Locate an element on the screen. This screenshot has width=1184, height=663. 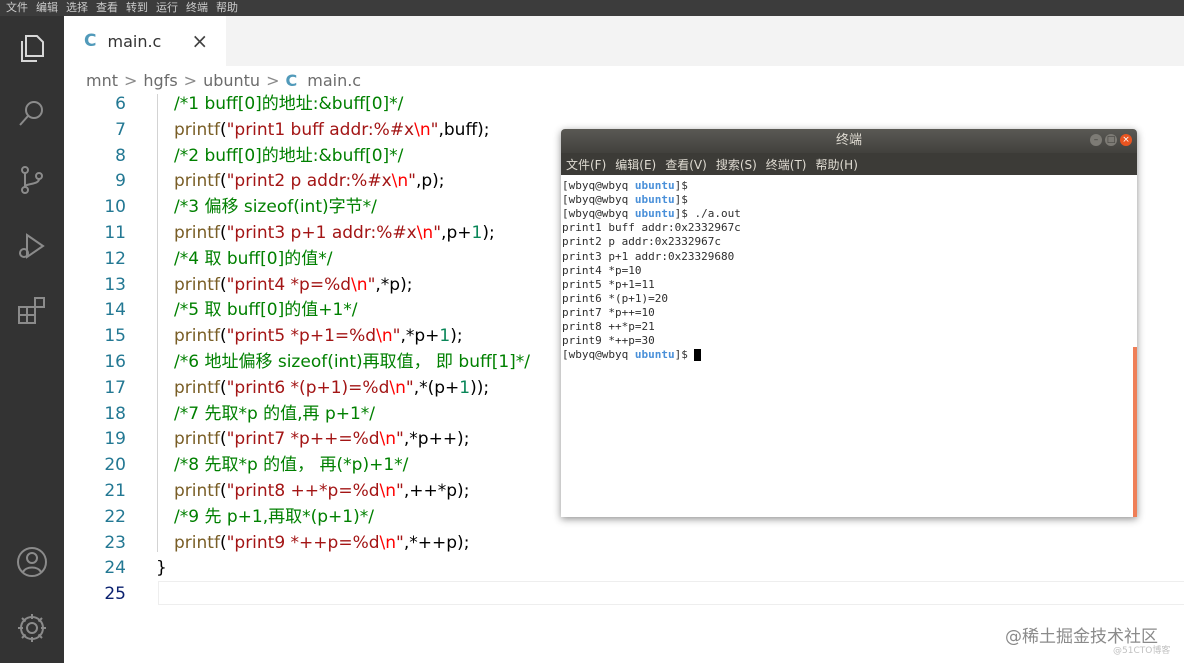
code-token: "print9 *++p=%d is located at coordinates (303, 542).